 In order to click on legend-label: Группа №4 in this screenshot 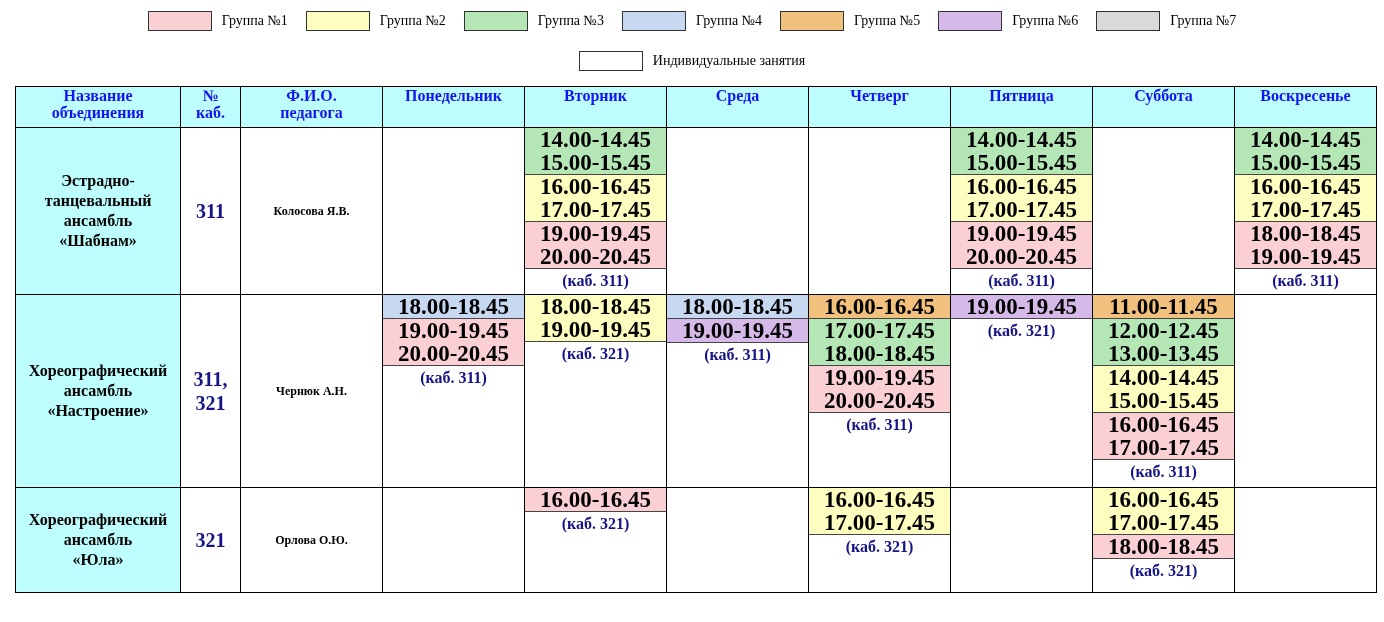, I will do `click(729, 21)`.